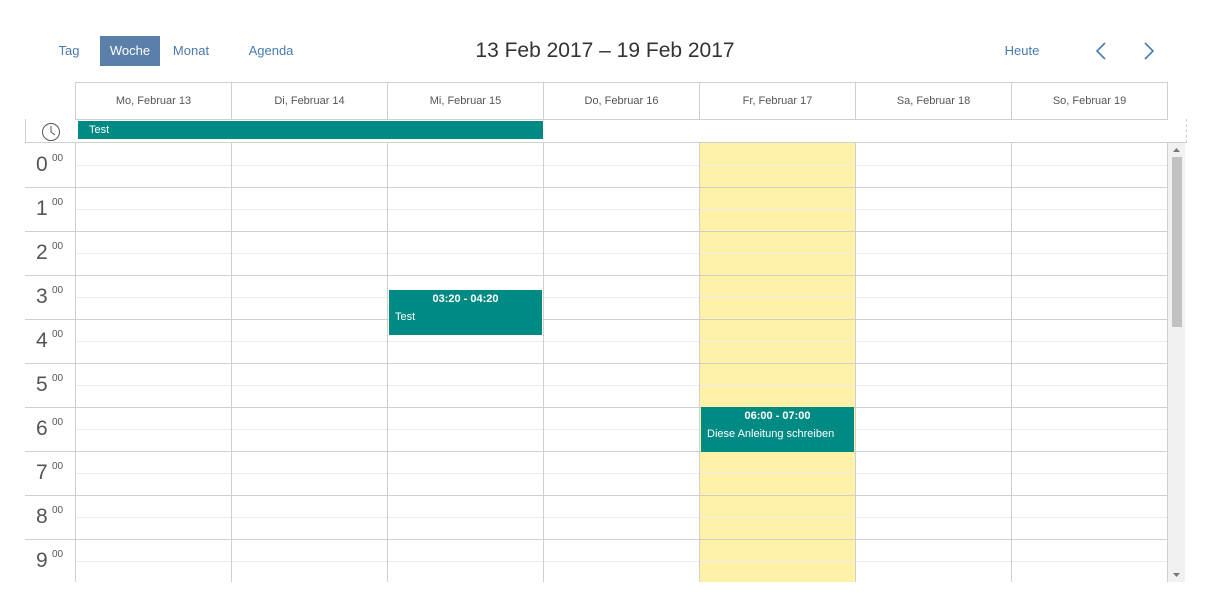 This screenshot has height=605, width=1216. Describe the element at coordinates (42, 472) in the screenshot. I see `hour-number: 7` at that location.